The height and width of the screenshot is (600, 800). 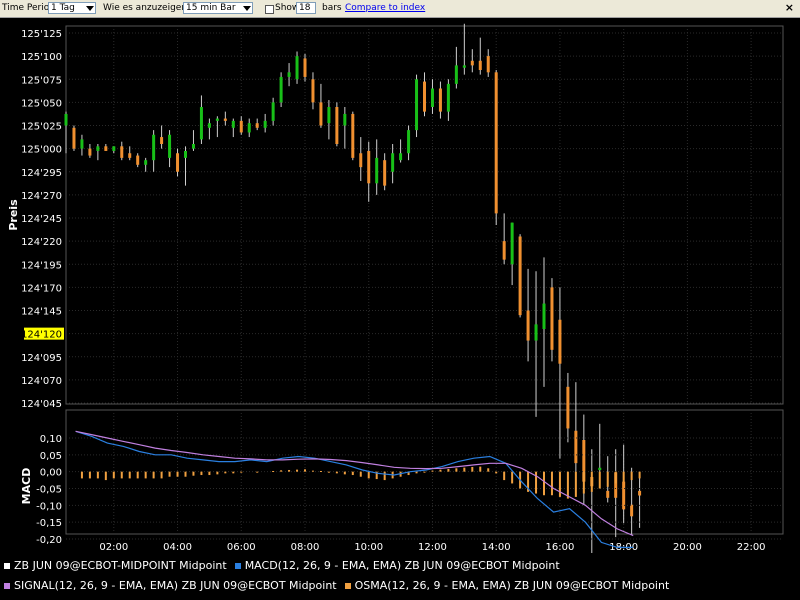 What do you see at coordinates (41, 404) in the screenshot?
I see `price-tick-label: 124'045` at bounding box center [41, 404].